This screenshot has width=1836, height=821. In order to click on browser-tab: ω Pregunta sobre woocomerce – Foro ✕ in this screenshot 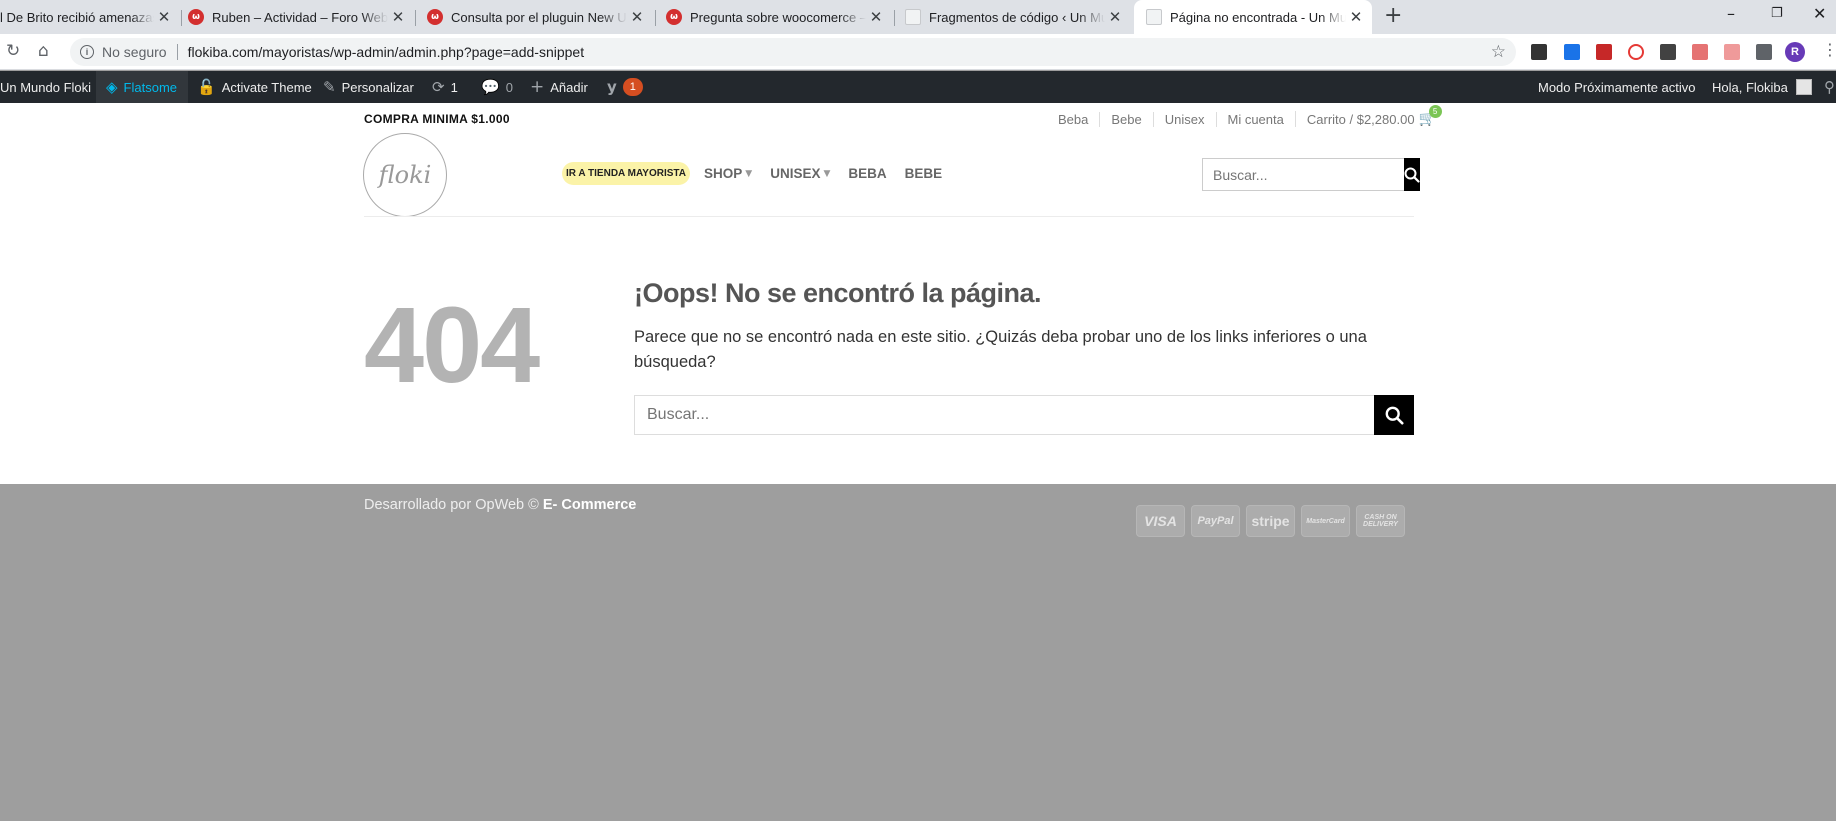, I will do `click(779, 17)`.